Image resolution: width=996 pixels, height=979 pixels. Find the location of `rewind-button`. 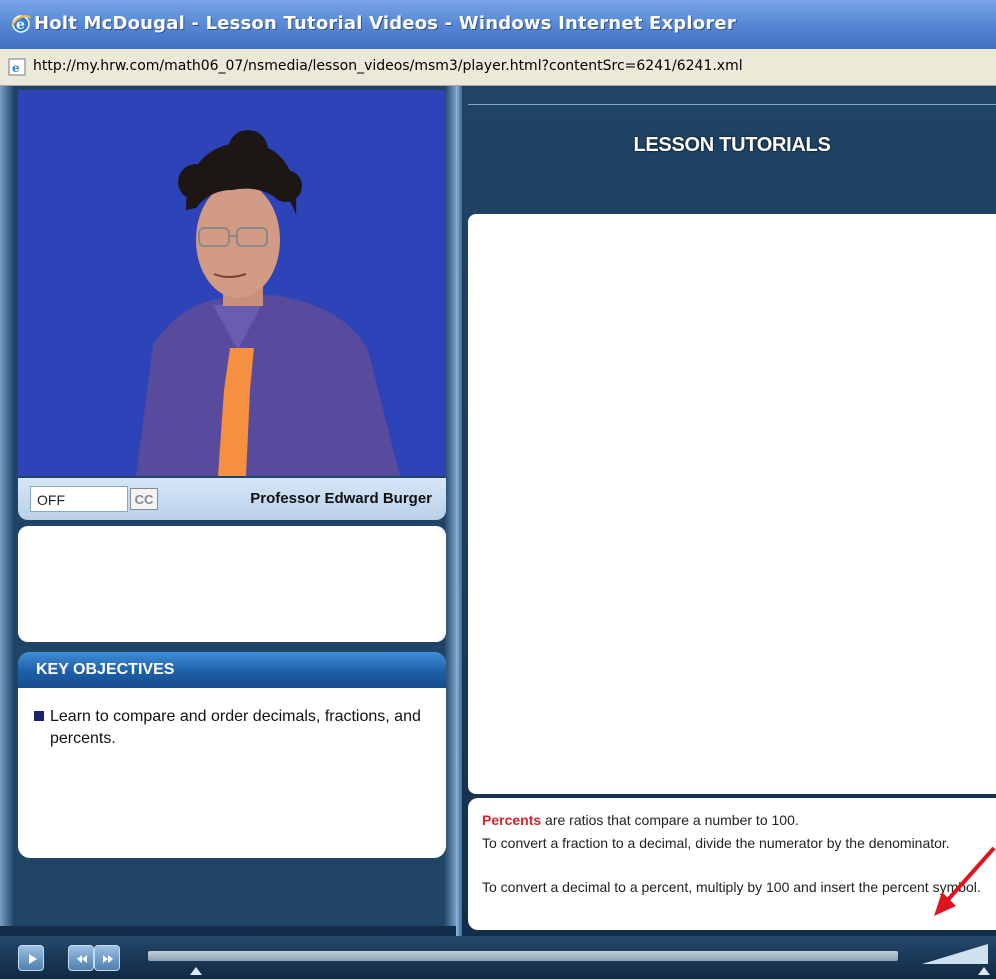

rewind-button is located at coordinates (81, 958).